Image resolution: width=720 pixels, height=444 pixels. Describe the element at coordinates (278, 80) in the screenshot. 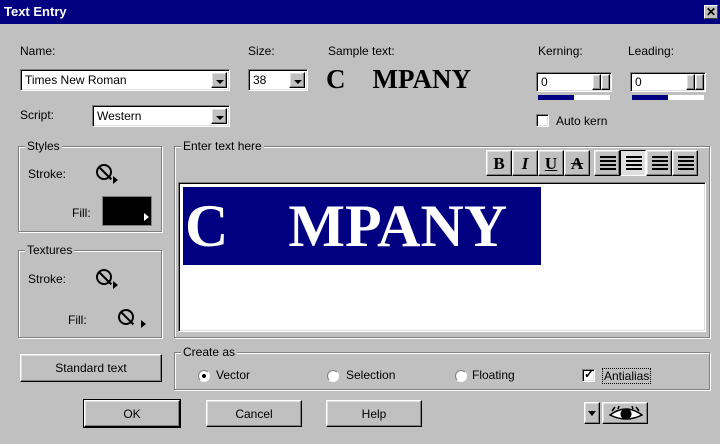

I see `font-size-combo: 38` at that location.